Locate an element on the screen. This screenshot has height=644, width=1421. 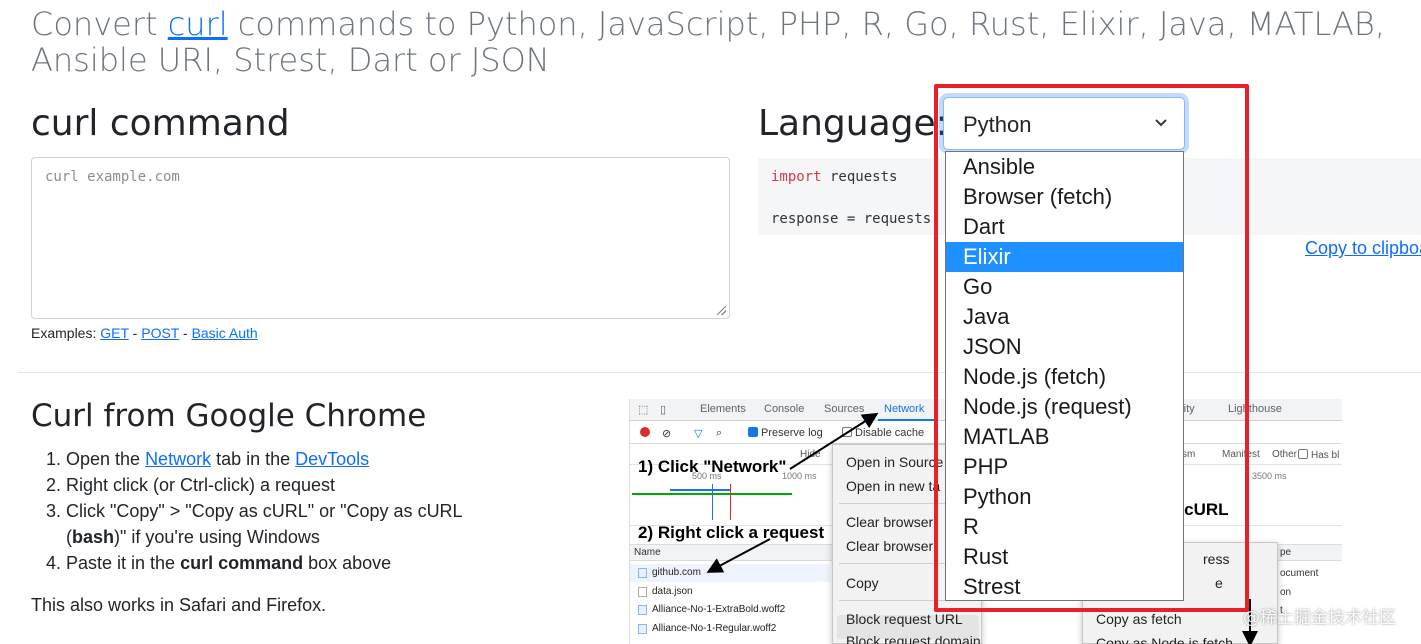
network-link: Network is located at coordinates (178, 459).